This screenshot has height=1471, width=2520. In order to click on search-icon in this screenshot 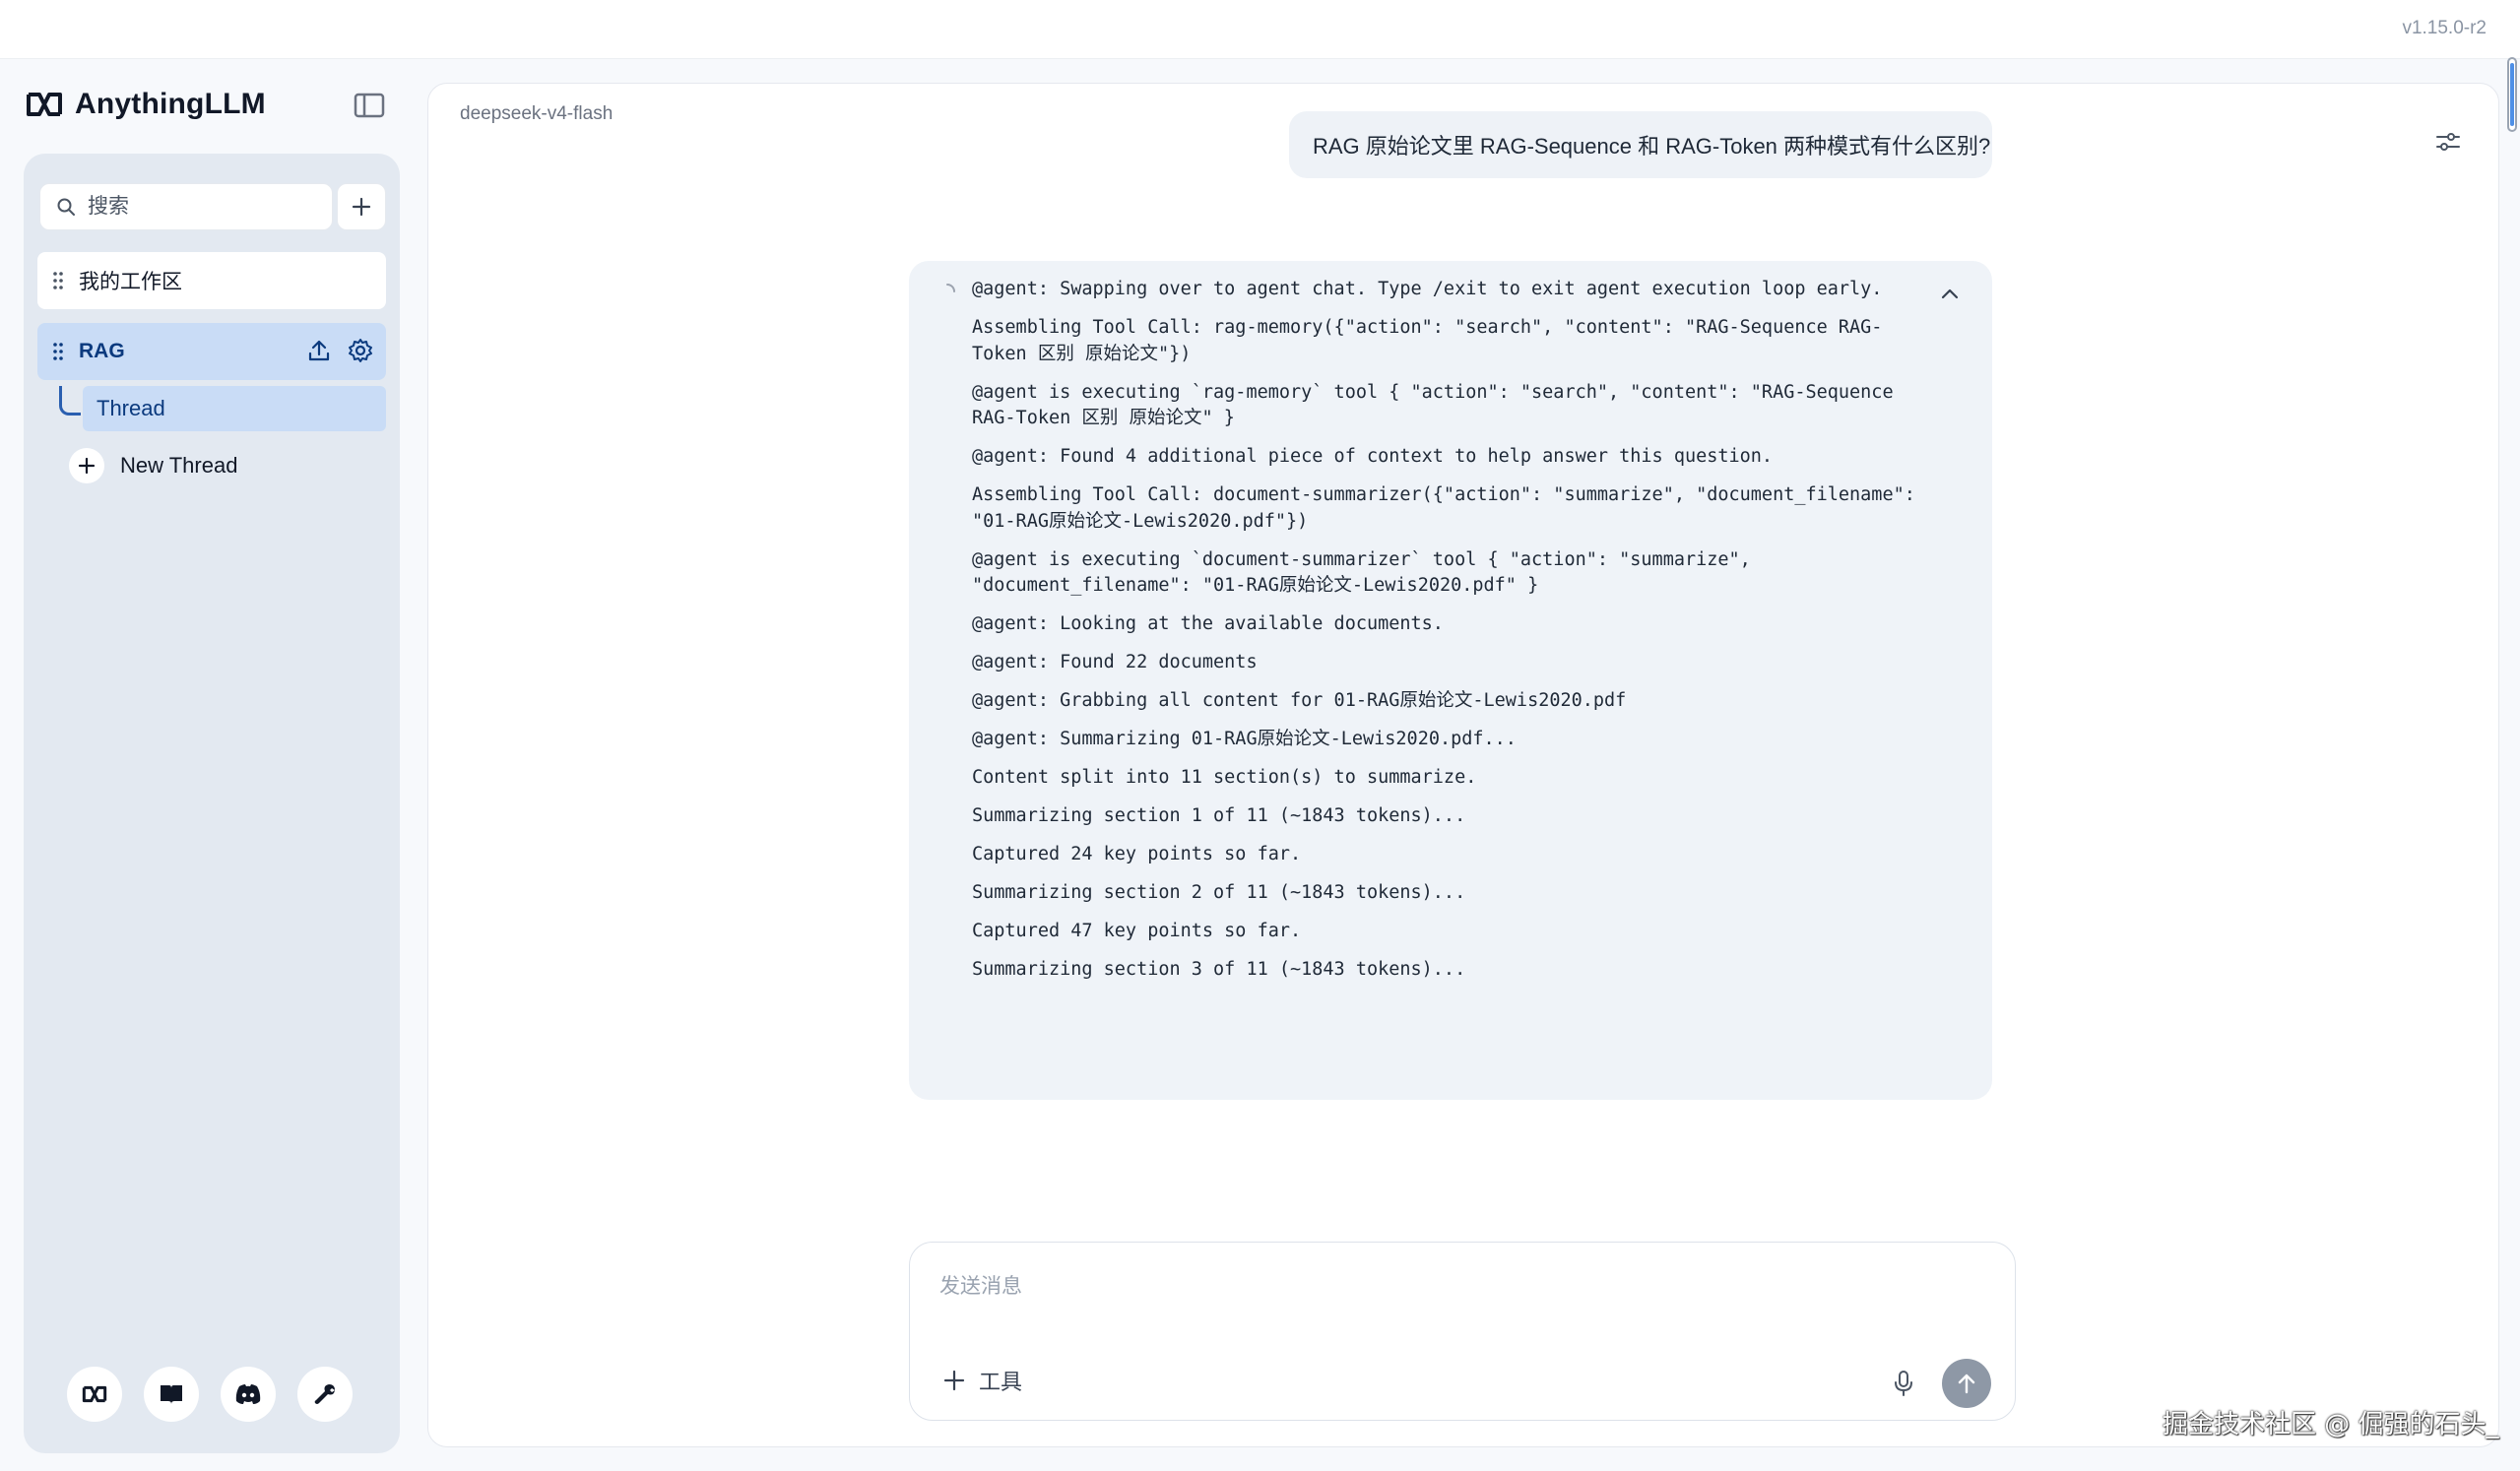, I will do `click(66, 207)`.